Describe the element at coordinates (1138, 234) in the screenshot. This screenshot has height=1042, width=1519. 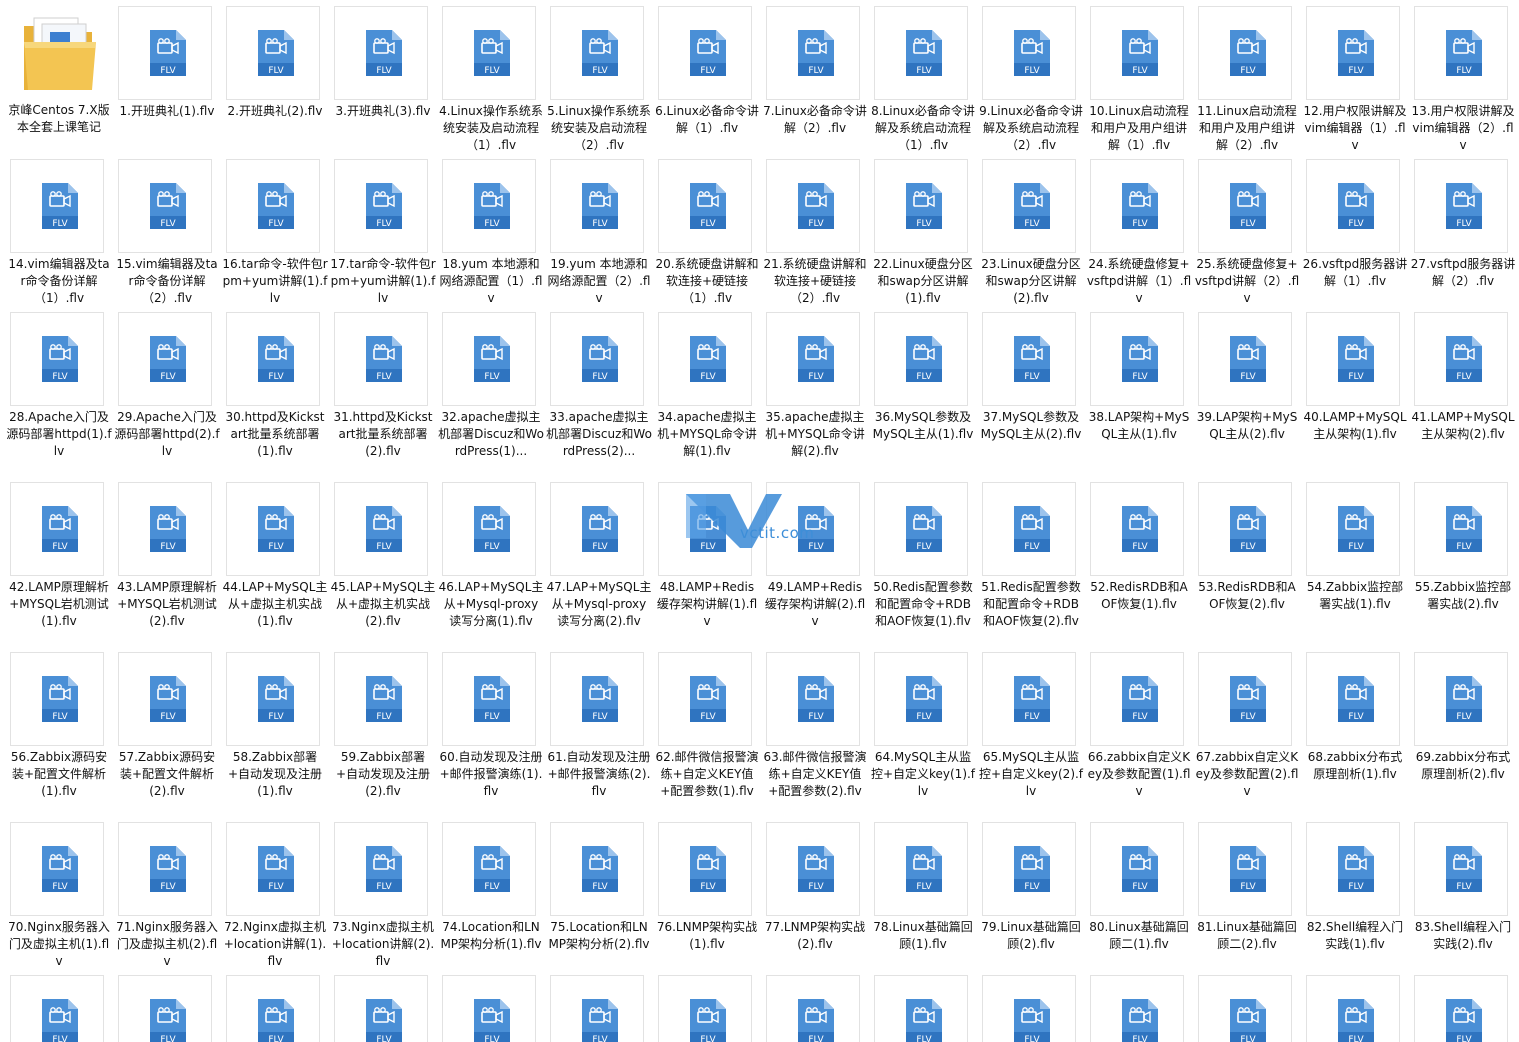
I see `file-item: FLV 24.系统硬盘修复+vsftpd讲解（1）.flv` at that location.